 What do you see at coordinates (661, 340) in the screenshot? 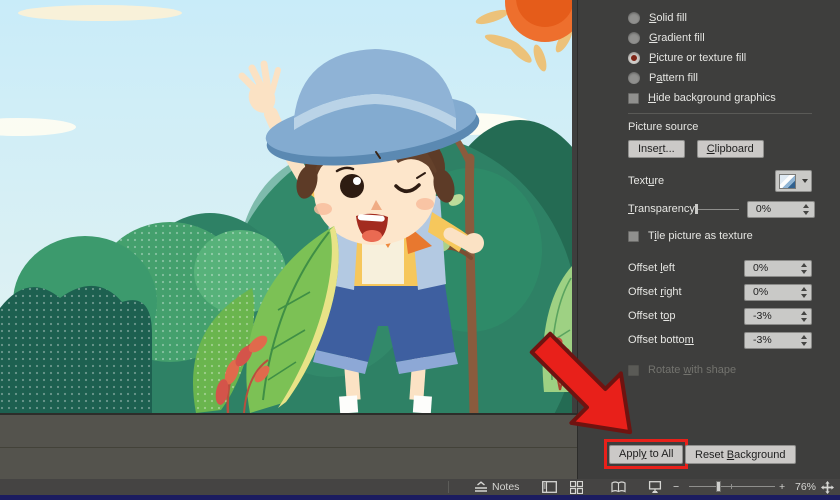
I see `offset-bottom-label: Offset bottom` at bounding box center [661, 340].